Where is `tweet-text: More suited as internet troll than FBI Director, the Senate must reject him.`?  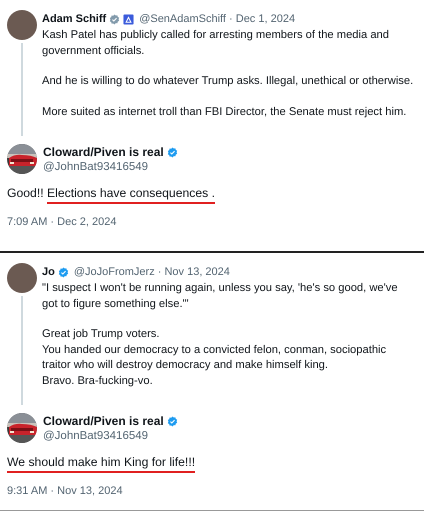 tweet-text: More suited as internet troll than FBI Director, the Senate must reject him. is located at coordinates (225, 112).